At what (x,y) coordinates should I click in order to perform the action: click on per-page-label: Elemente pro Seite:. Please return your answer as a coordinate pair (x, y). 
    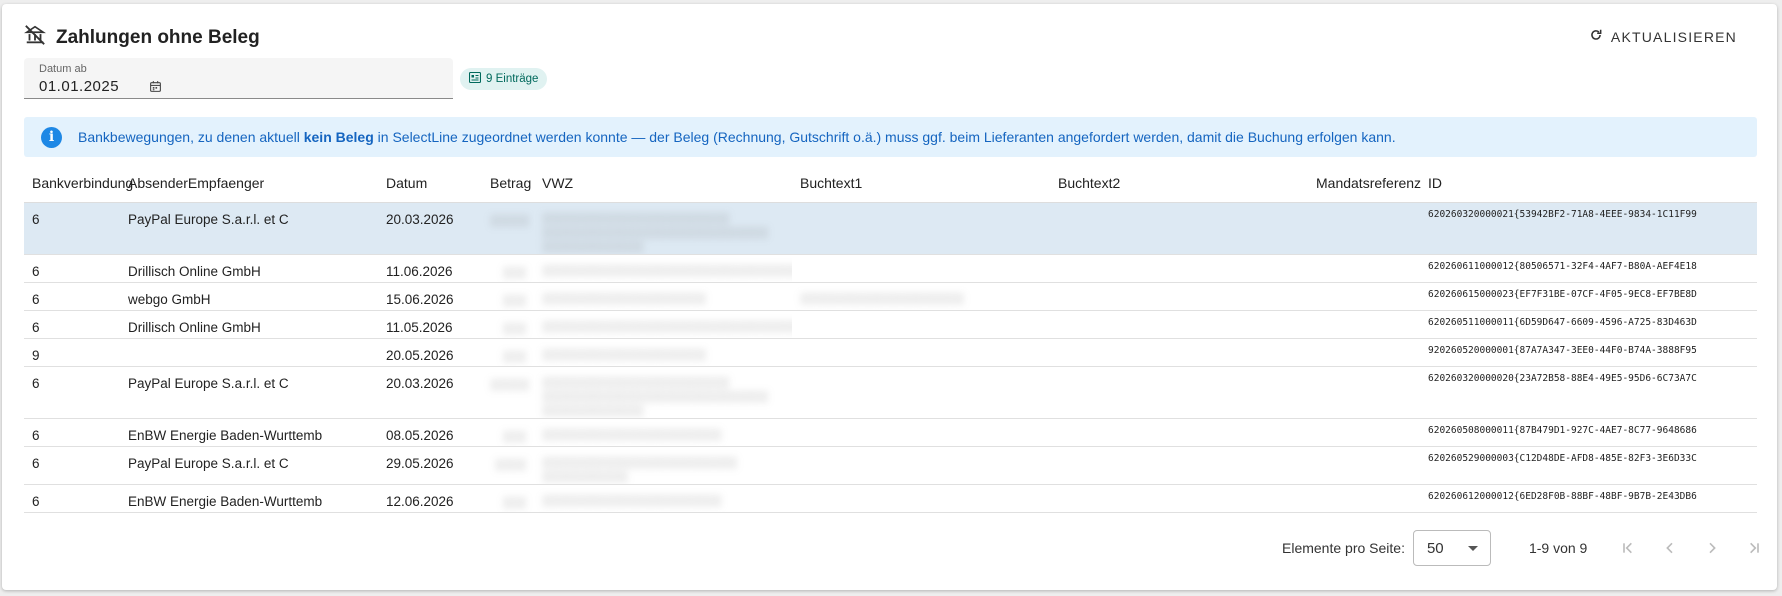
    Looking at the image, I should click on (1343, 548).